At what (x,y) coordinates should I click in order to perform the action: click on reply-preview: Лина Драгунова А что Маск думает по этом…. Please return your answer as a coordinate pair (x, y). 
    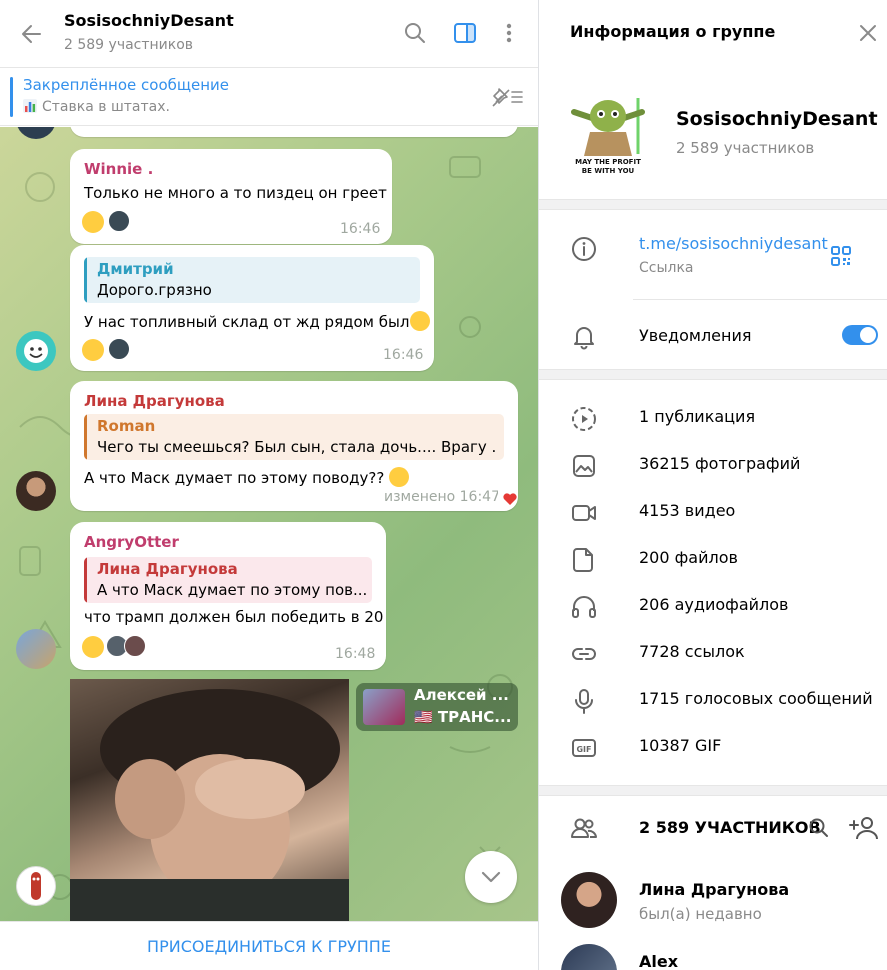
    Looking at the image, I should click on (228, 580).